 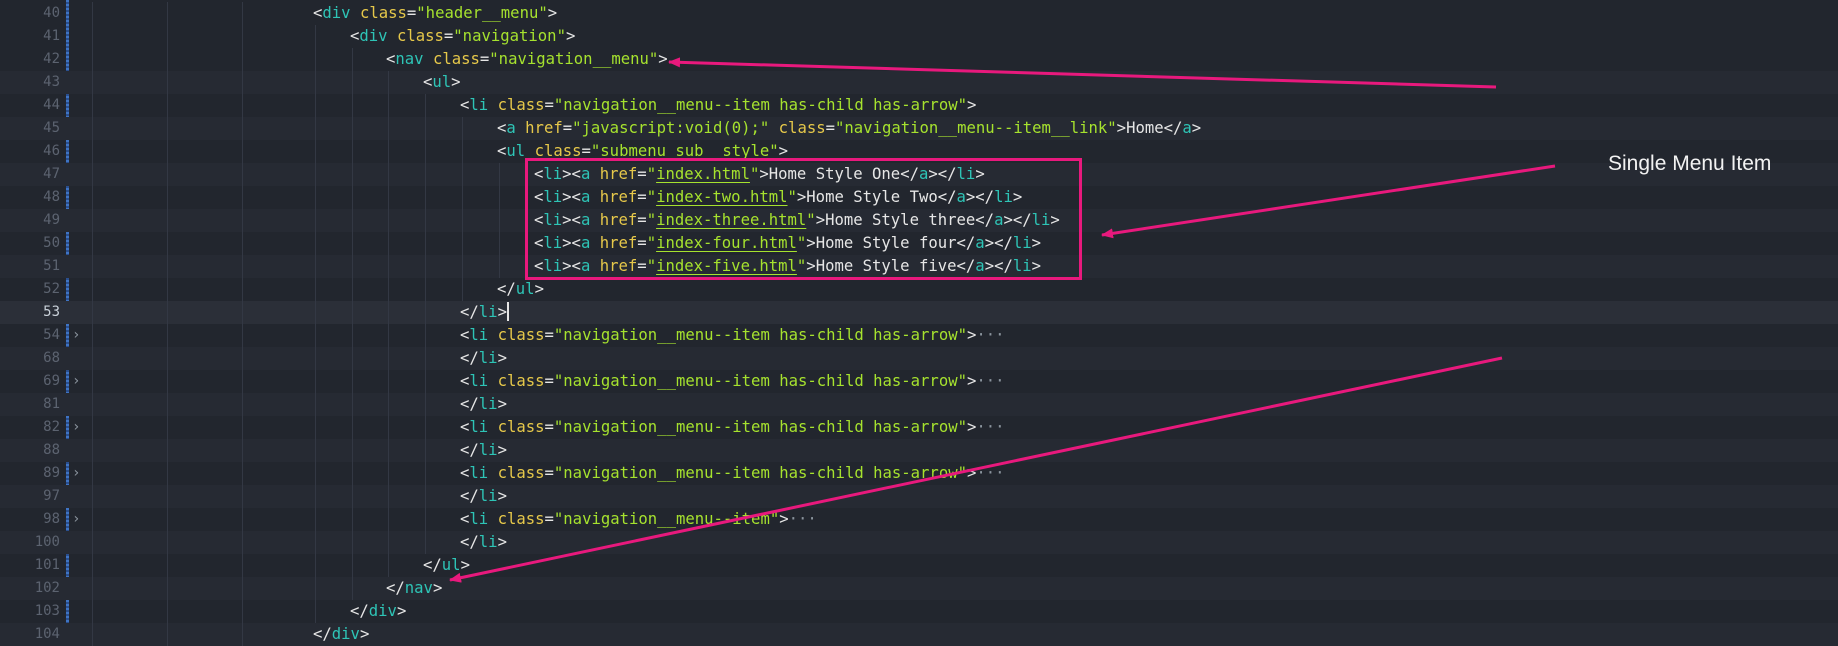 I want to click on arrow-to-menu-item, so click(x=1328, y=201).